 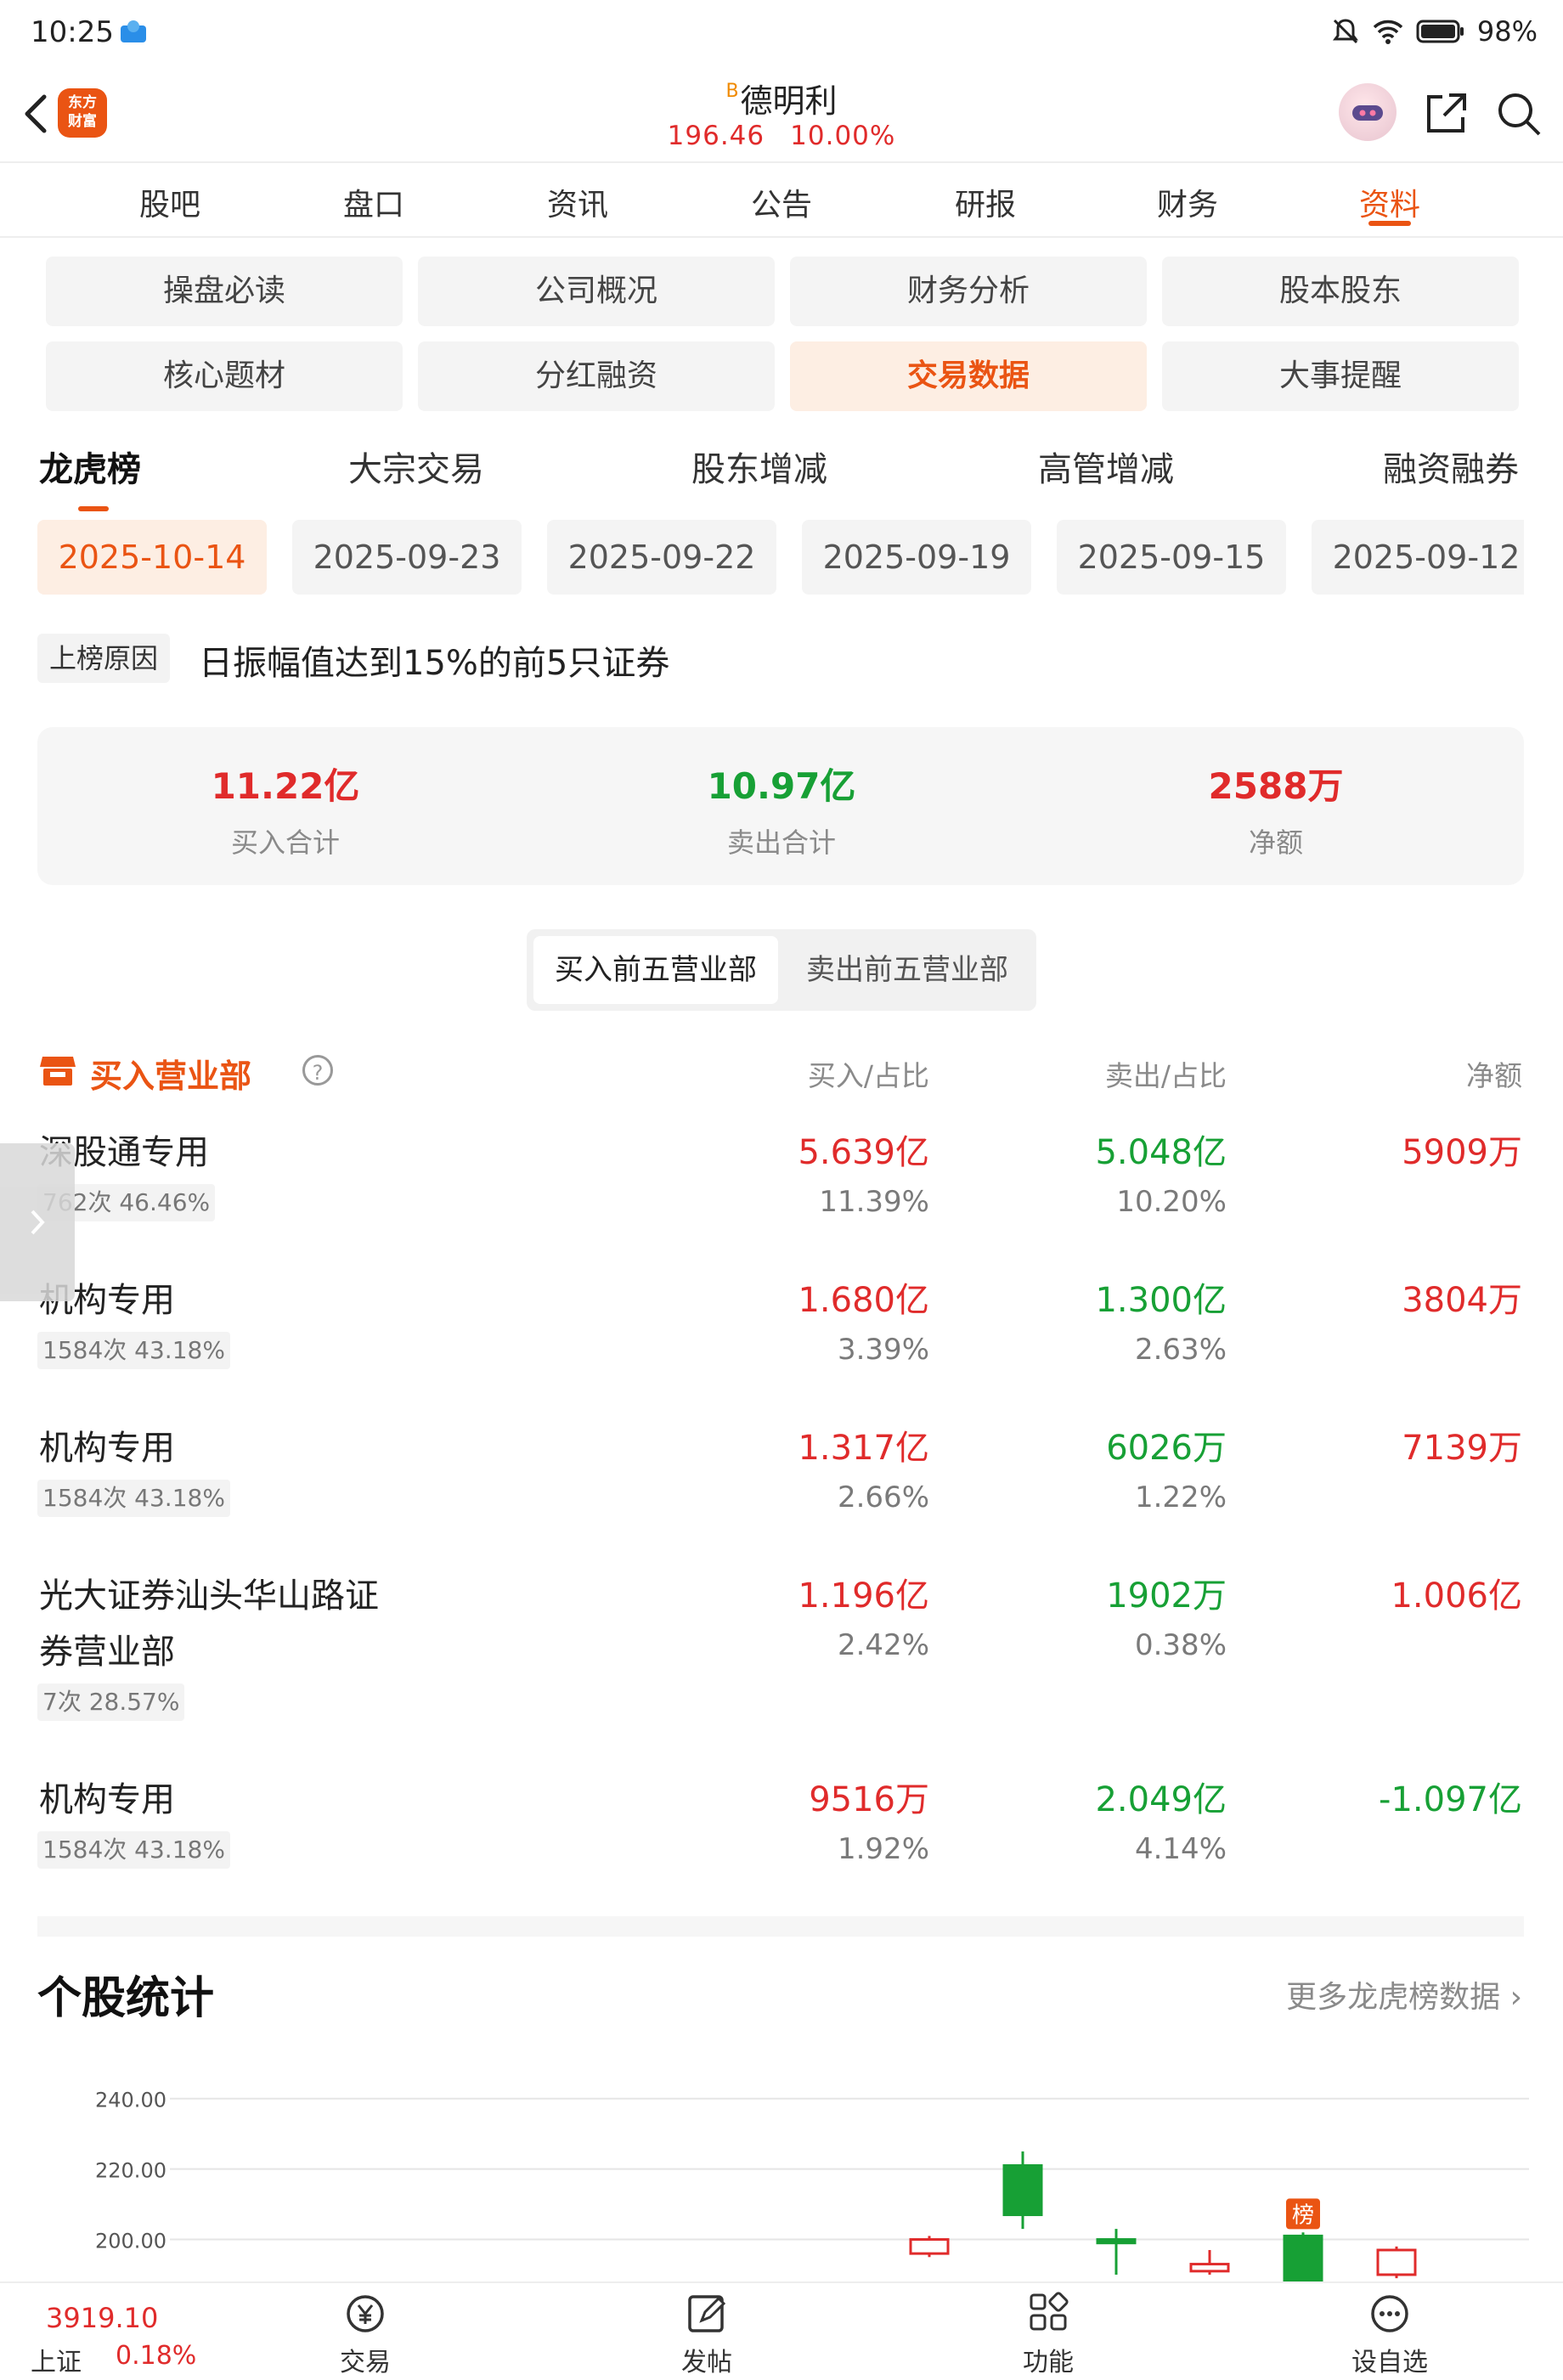 What do you see at coordinates (365, 2362) in the screenshot?
I see `nav-trade-label: 交易` at bounding box center [365, 2362].